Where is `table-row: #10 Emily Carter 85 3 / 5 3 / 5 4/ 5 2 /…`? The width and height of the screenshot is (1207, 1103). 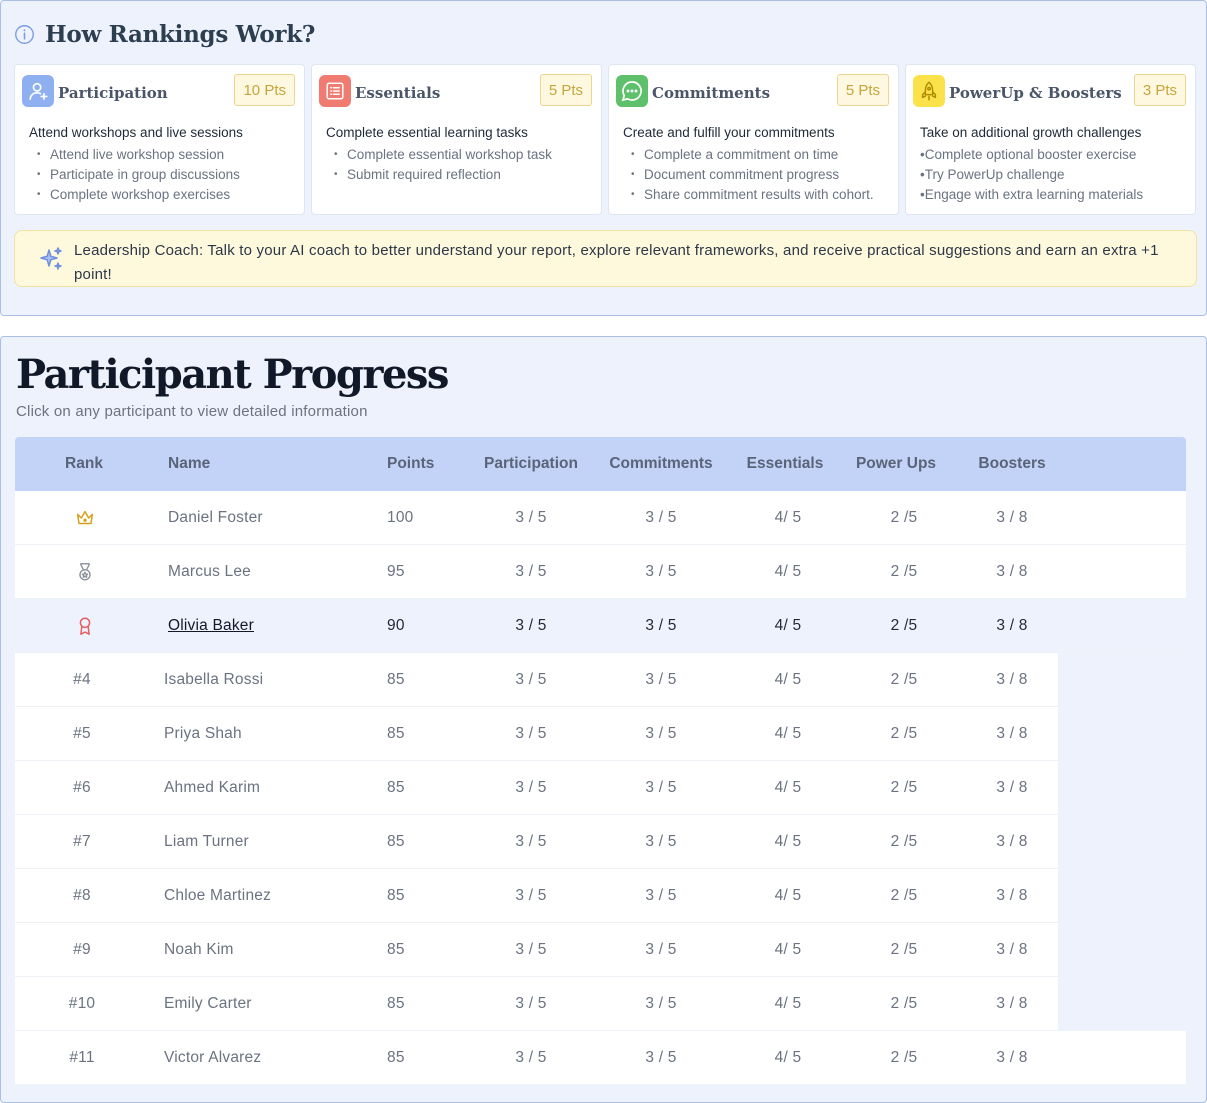 table-row: #10 Emily Carter 85 3 / 5 3 / 5 4/ 5 2 /… is located at coordinates (536, 1004).